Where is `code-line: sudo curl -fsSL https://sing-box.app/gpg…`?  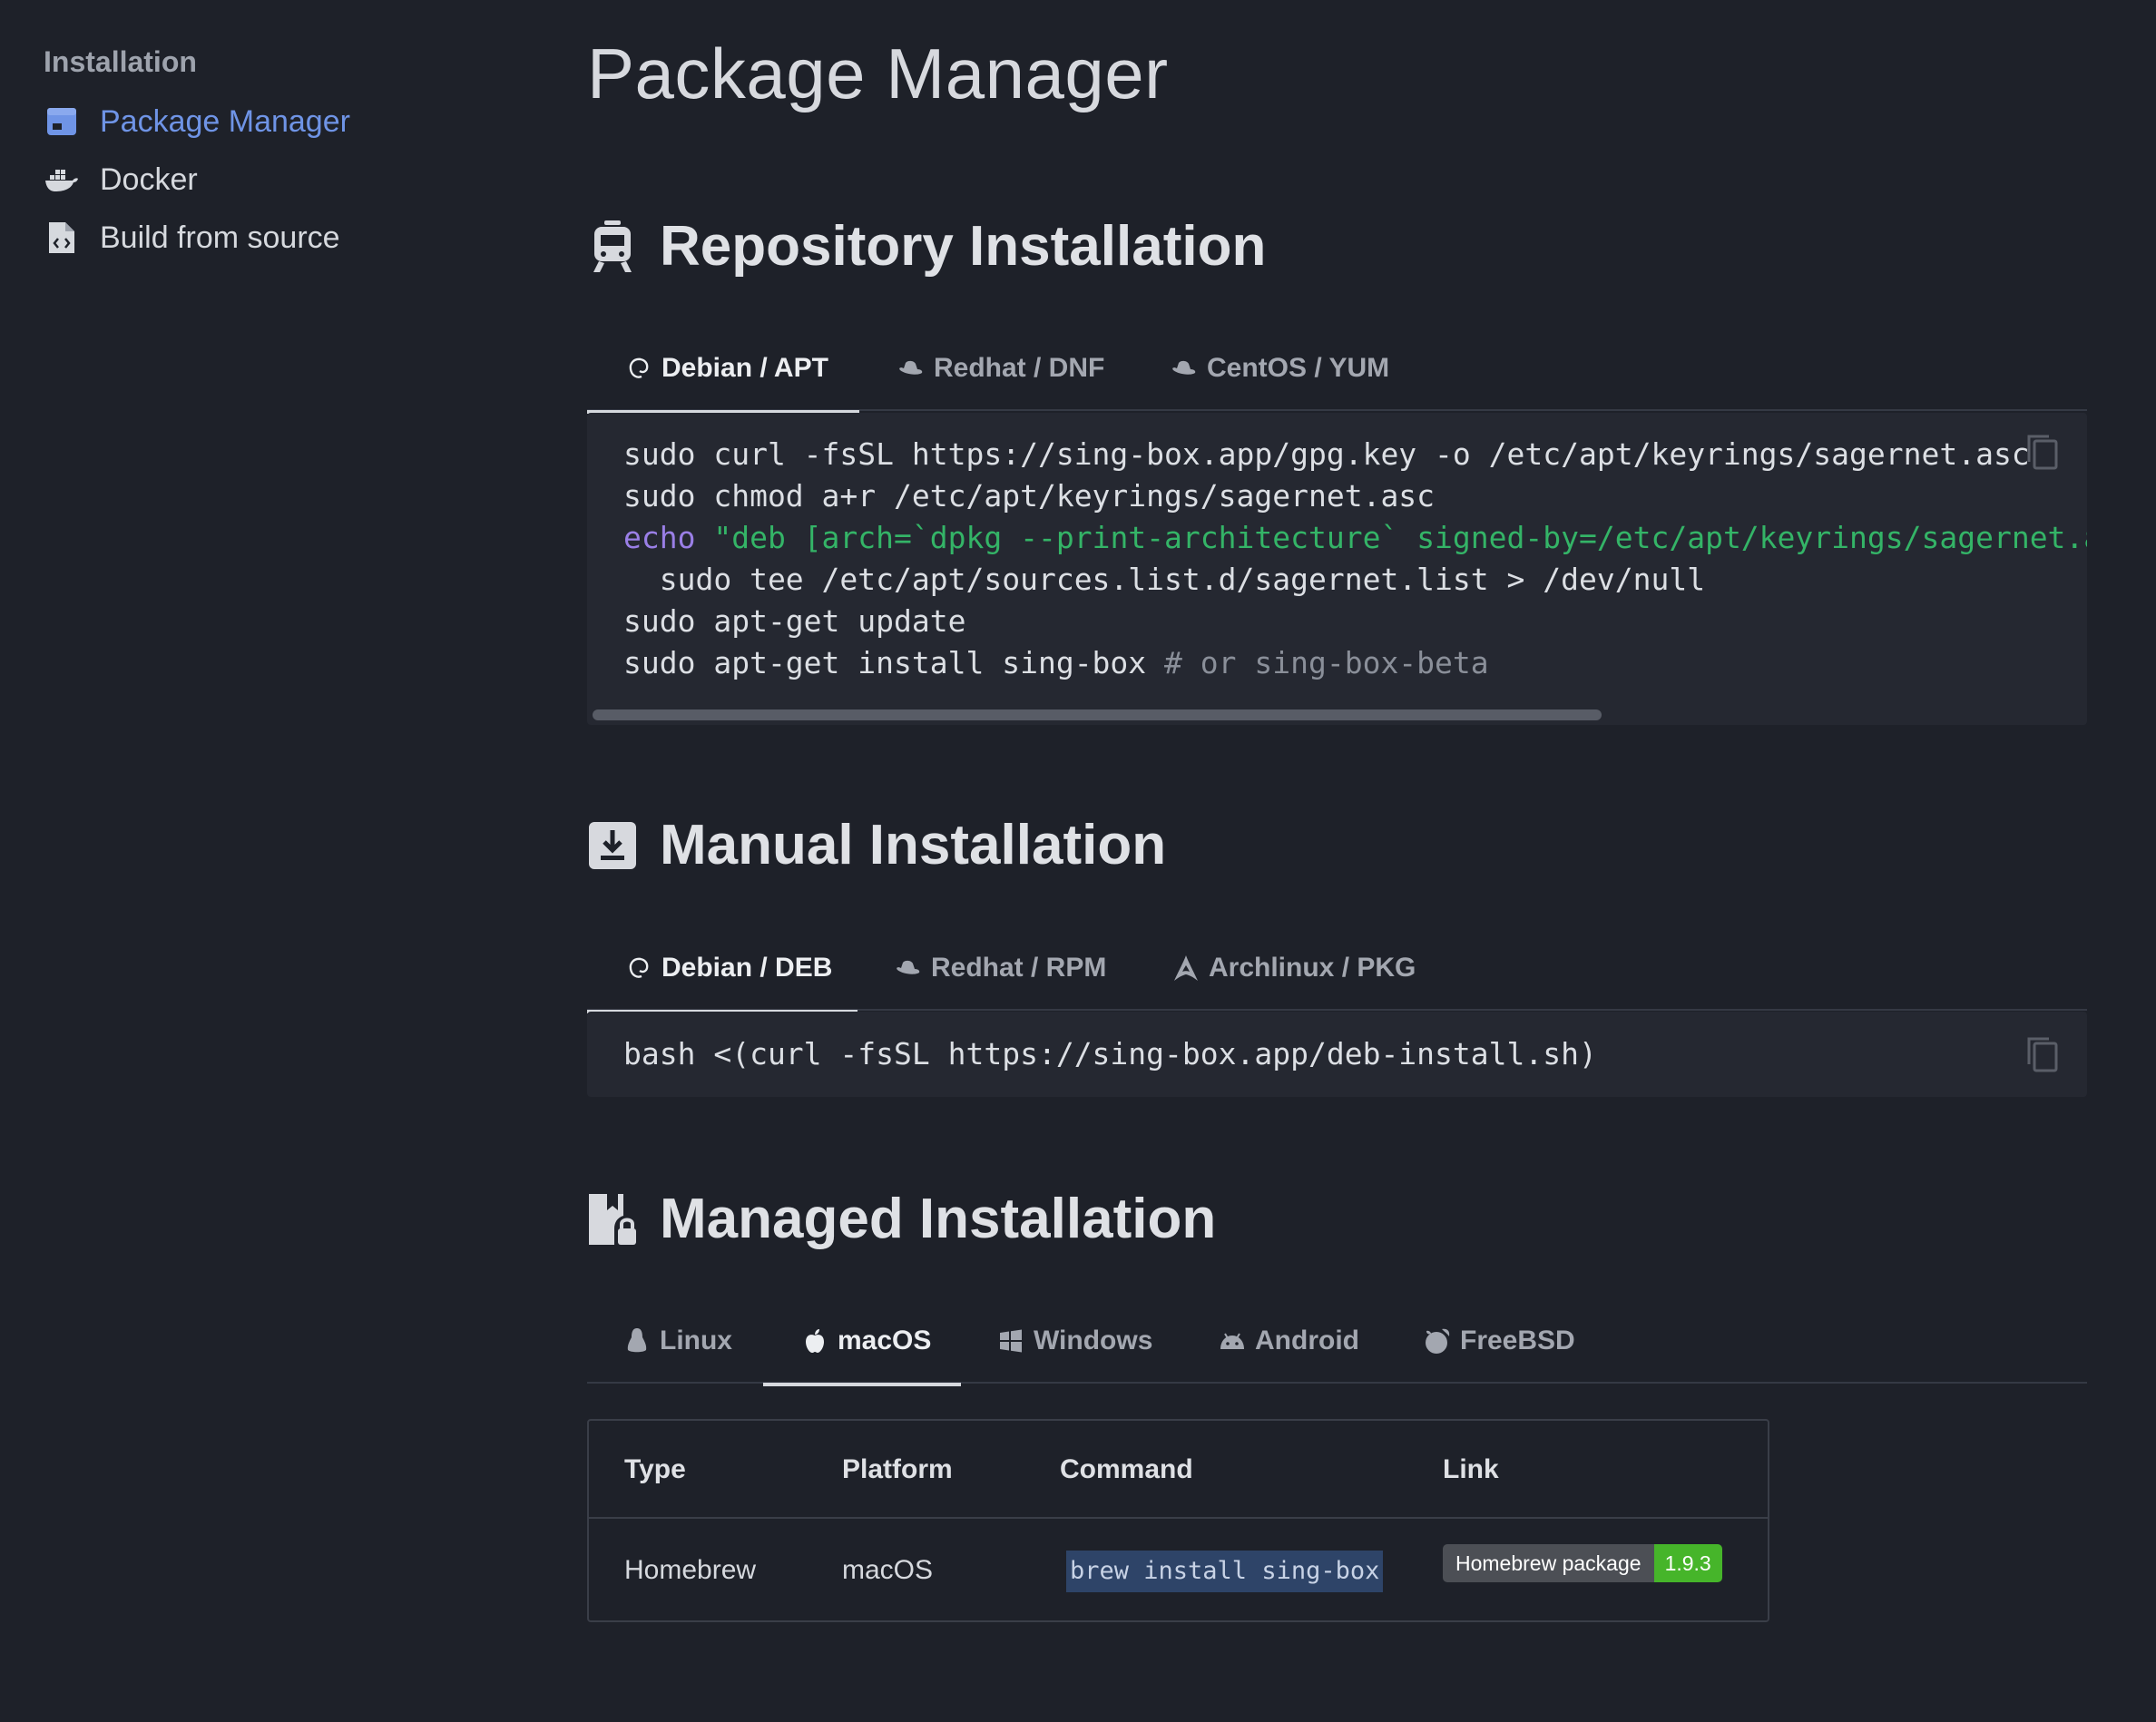
code-line: sudo curl -fsSL https://sing-box.app/gpg… is located at coordinates (1326, 454).